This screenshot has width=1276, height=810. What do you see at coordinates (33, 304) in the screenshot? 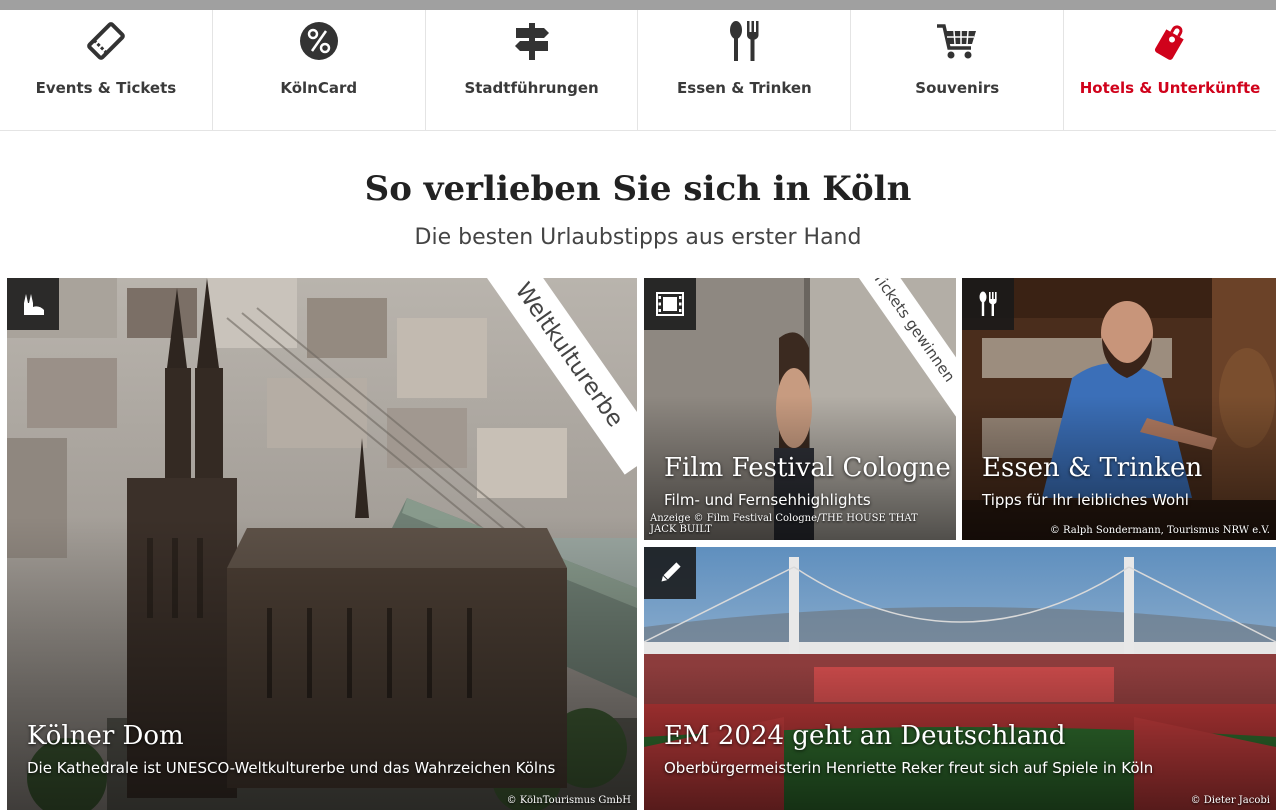
I see `cathedral-icon` at bounding box center [33, 304].